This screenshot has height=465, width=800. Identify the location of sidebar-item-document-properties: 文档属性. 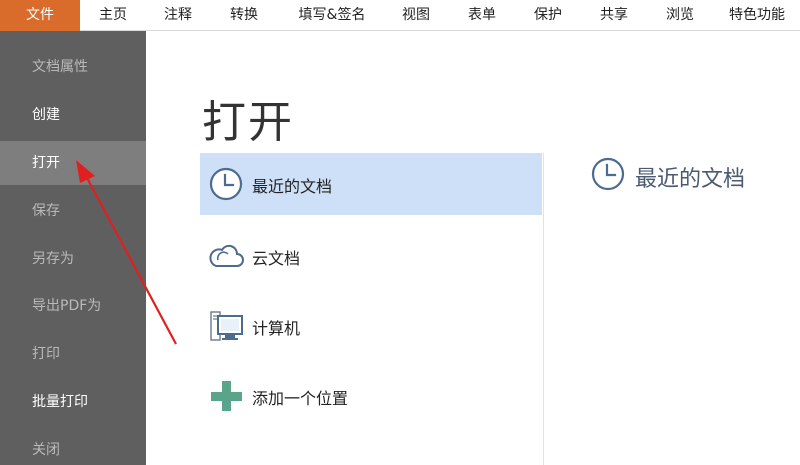
(73, 67).